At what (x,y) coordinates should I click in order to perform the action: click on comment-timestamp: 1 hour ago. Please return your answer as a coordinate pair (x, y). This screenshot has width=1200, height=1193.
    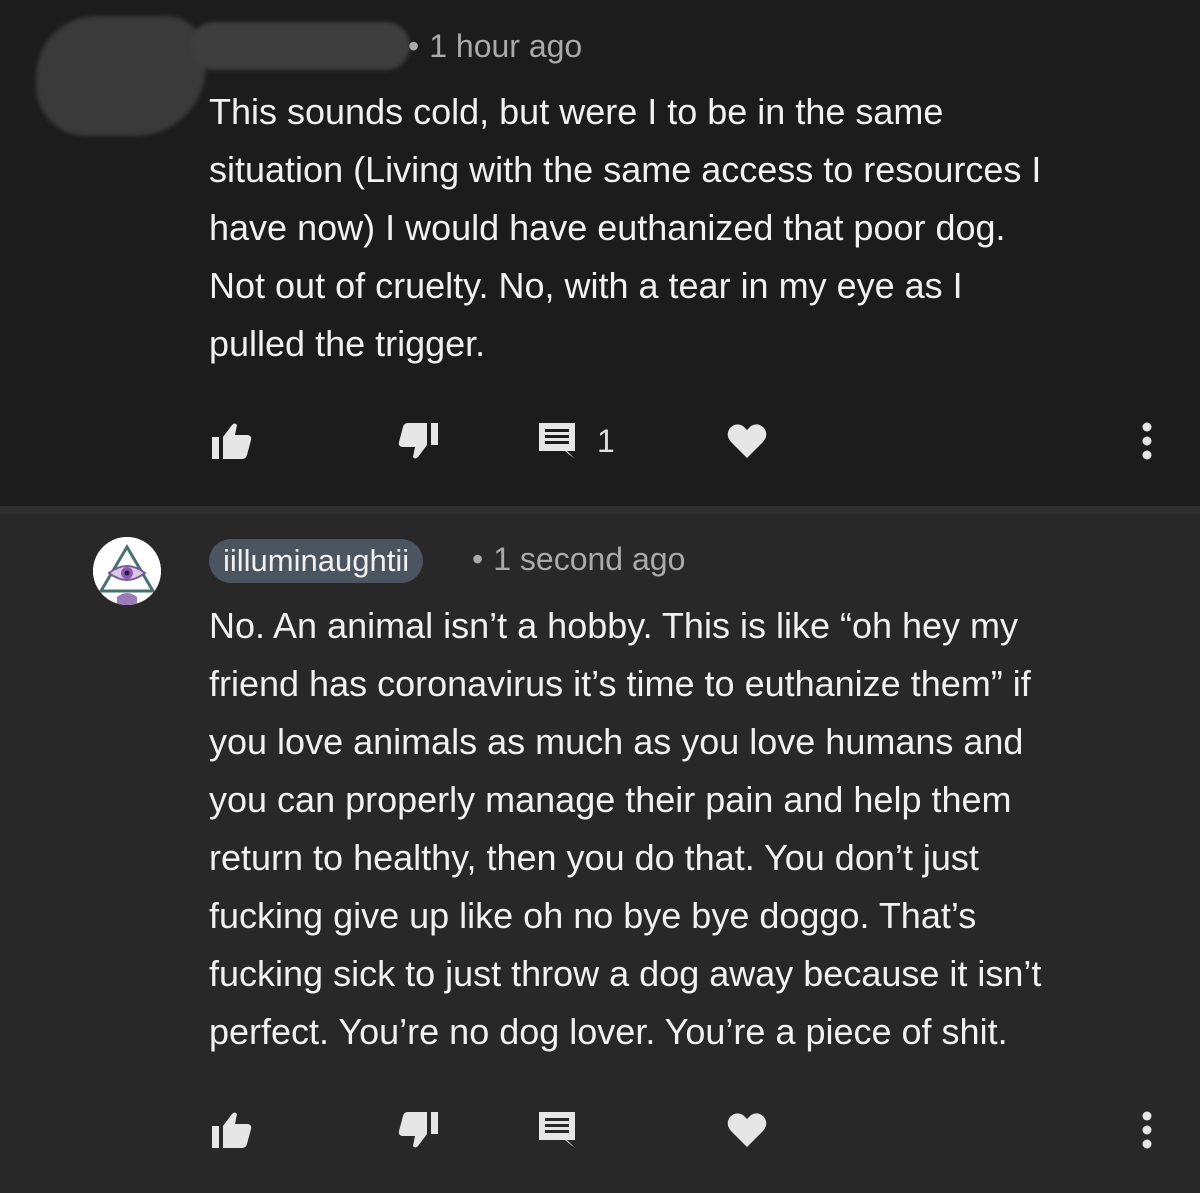
    Looking at the image, I should click on (506, 46).